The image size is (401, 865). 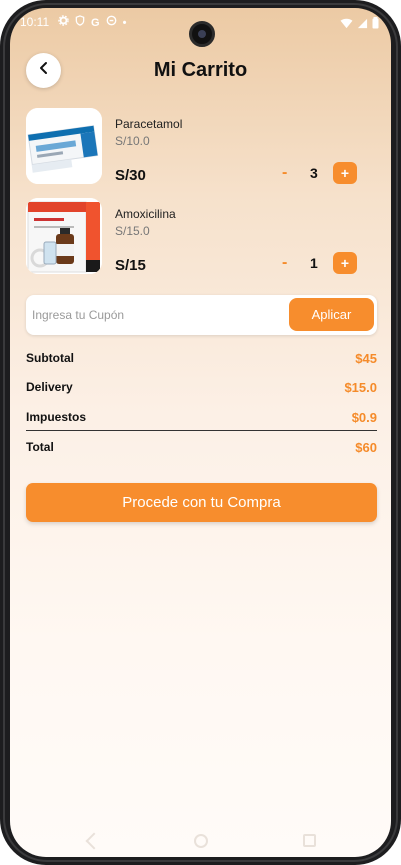 I want to click on taxes-label: Impuestos, so click(x=56, y=417).